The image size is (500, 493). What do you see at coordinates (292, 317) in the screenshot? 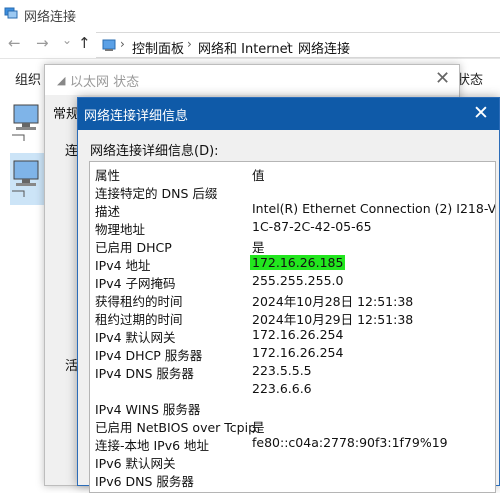
I see `list-item: 租约过期的时间 2024年10月29日 12:51:38` at bounding box center [292, 317].